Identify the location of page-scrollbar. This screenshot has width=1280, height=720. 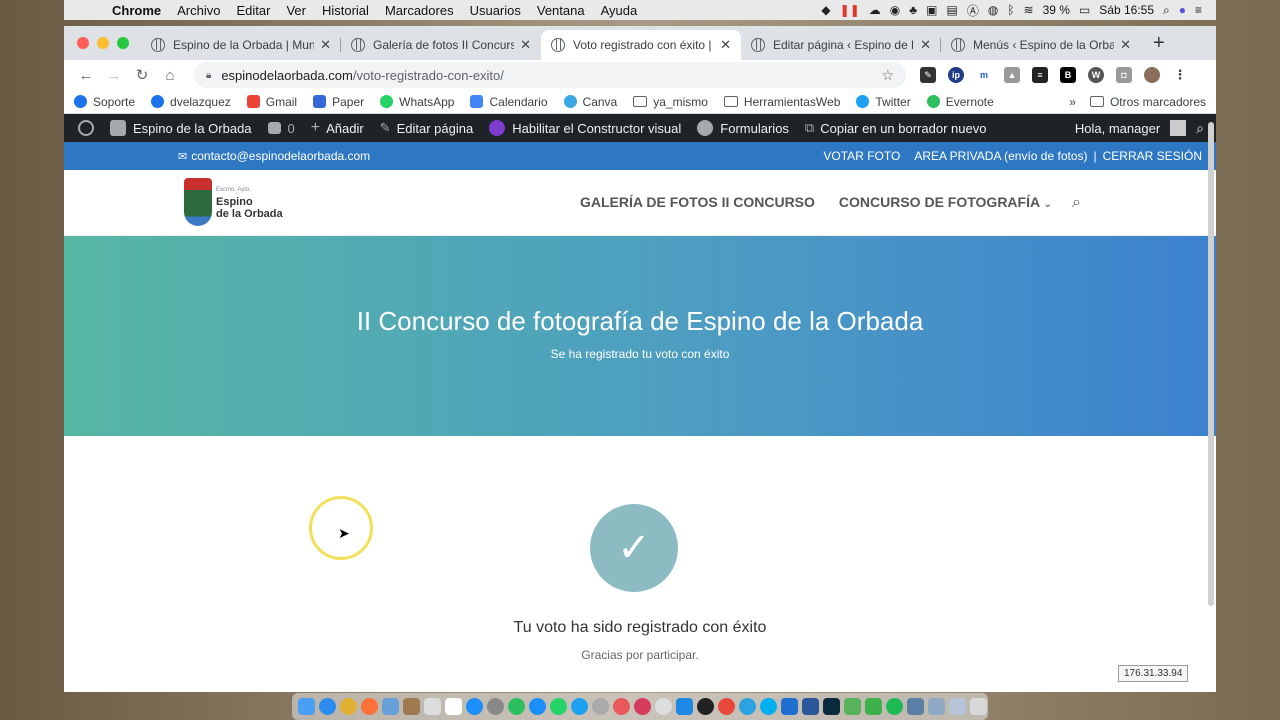
(1211, 364).